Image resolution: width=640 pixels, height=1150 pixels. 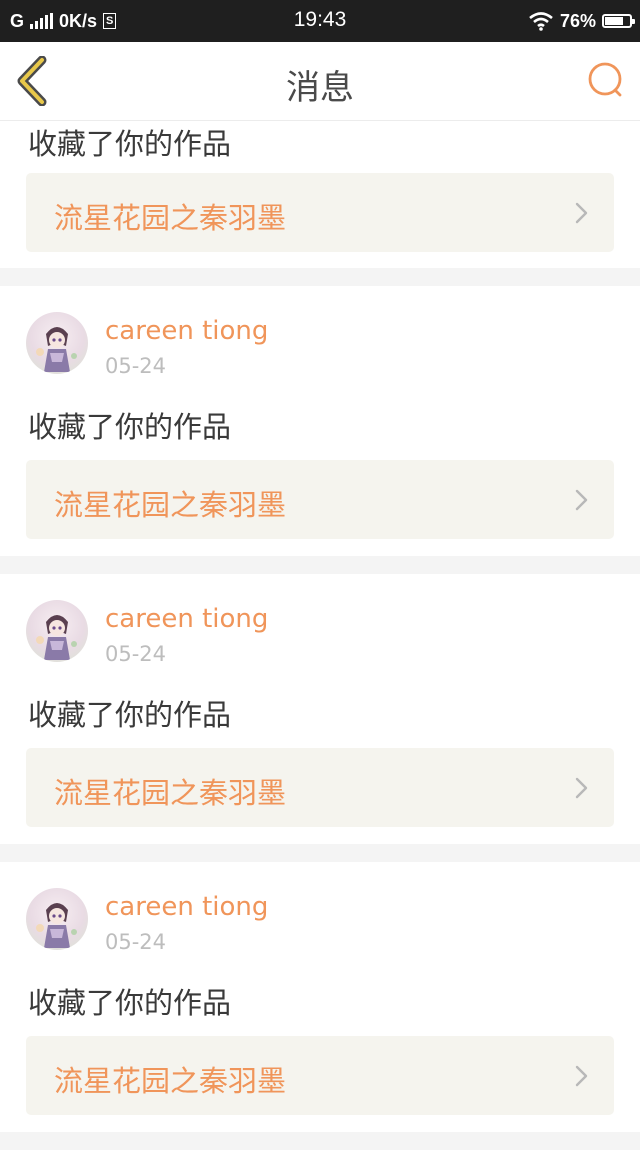 I want to click on search-icon, so click(x=605, y=79).